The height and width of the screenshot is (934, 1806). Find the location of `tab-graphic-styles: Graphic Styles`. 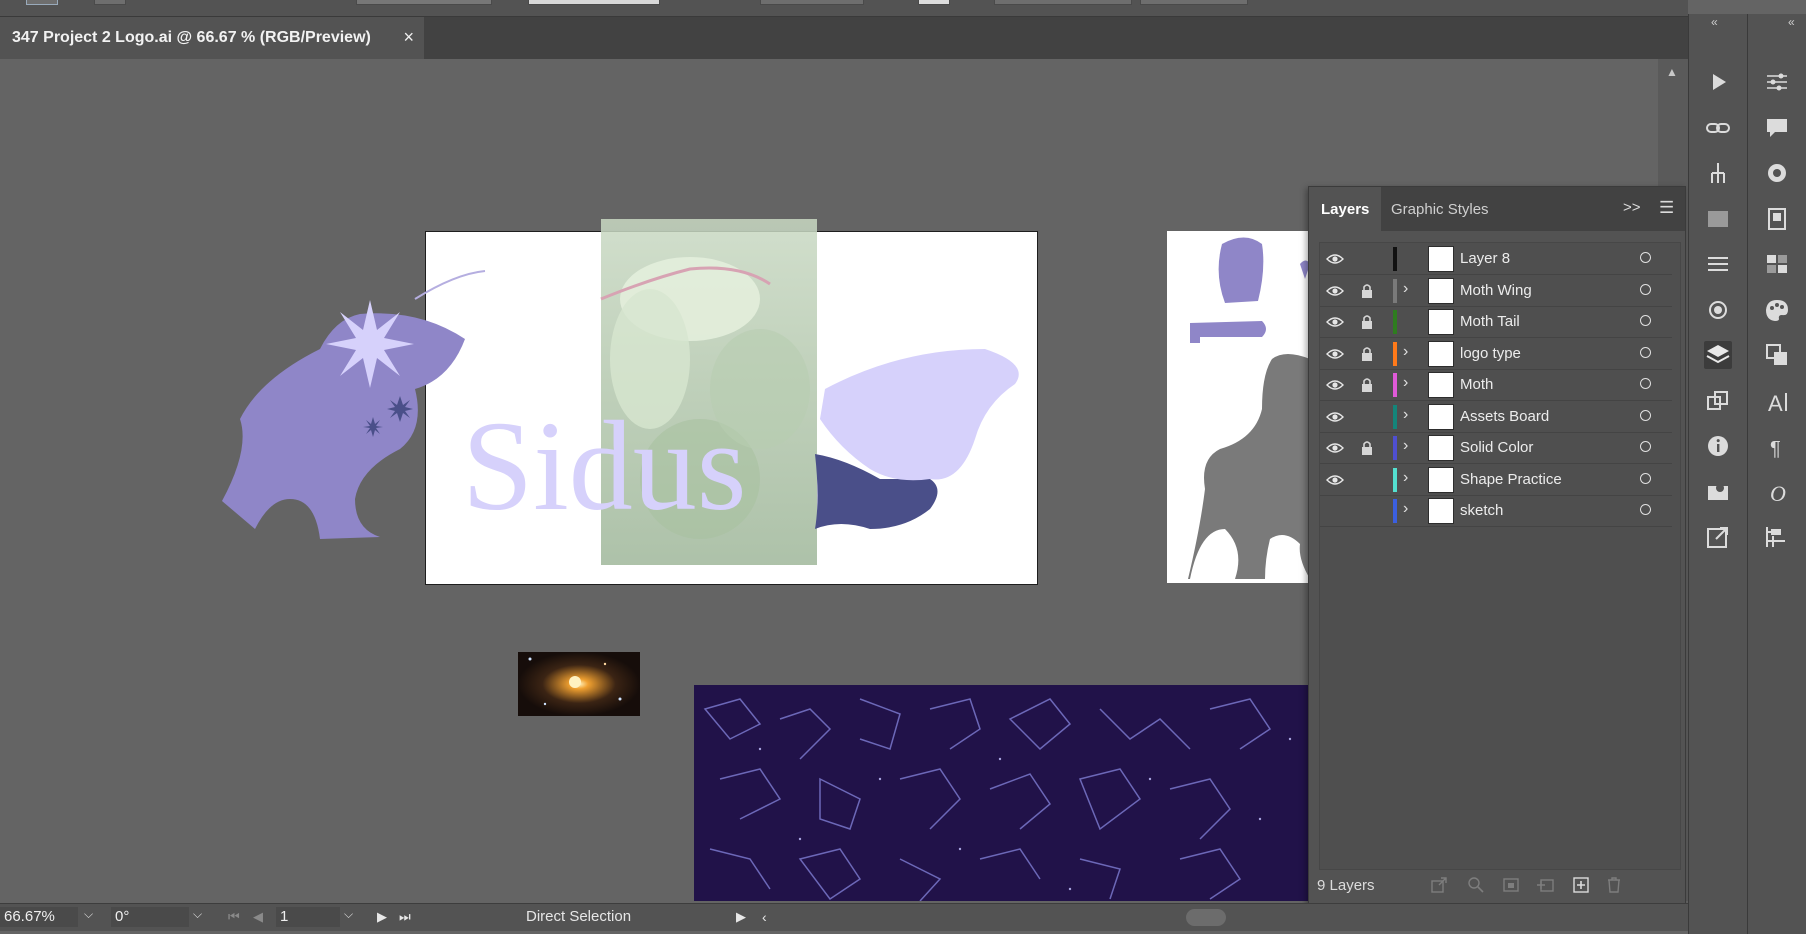

tab-graphic-styles: Graphic Styles is located at coordinates (1440, 209).